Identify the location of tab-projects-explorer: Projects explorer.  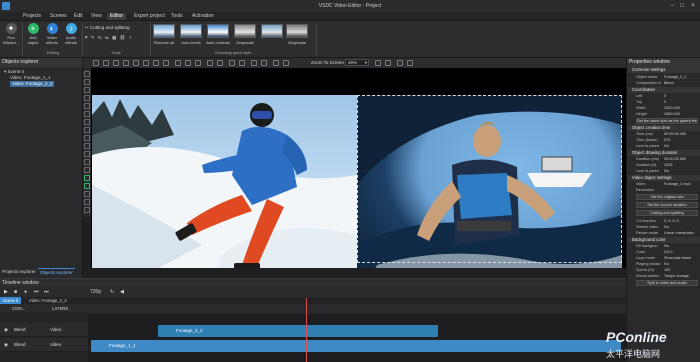
(19, 272).